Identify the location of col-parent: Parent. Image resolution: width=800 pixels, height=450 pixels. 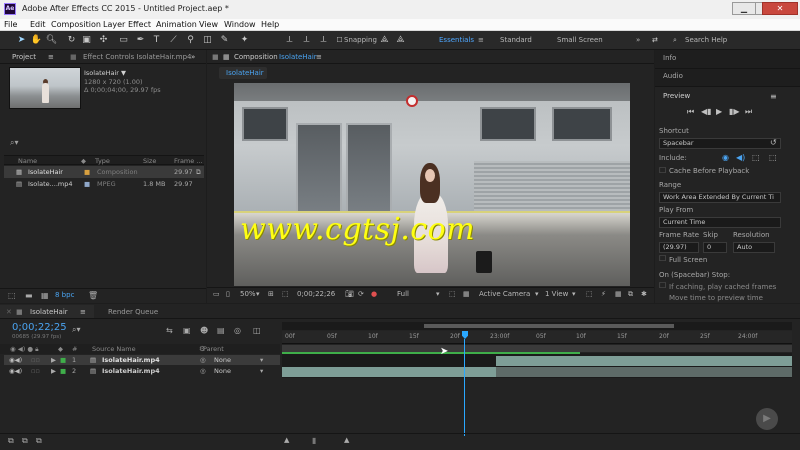
(213, 349).